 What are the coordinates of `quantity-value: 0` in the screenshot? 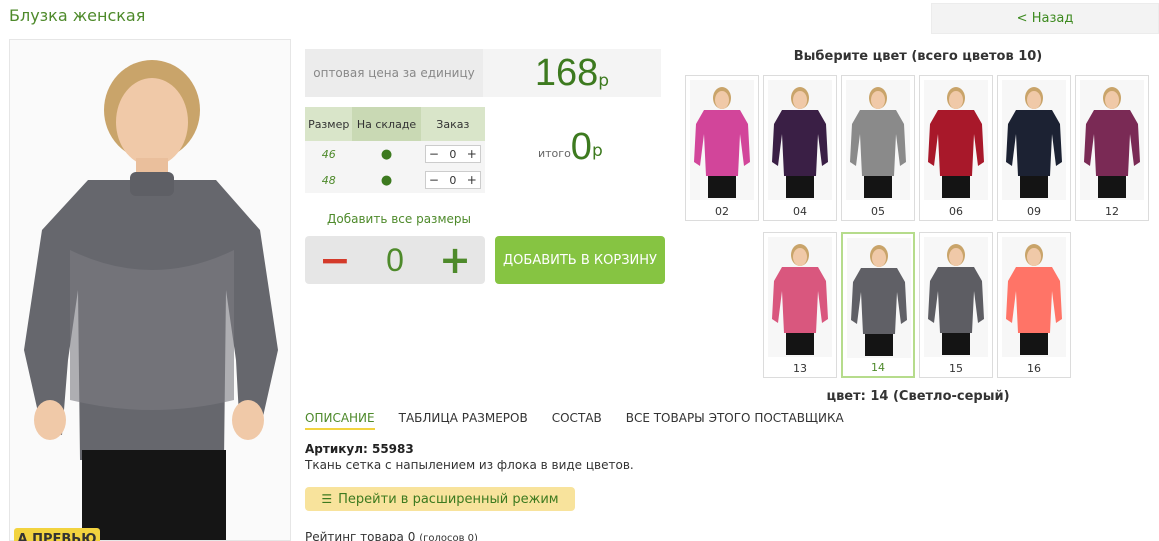 It's located at (395, 260).